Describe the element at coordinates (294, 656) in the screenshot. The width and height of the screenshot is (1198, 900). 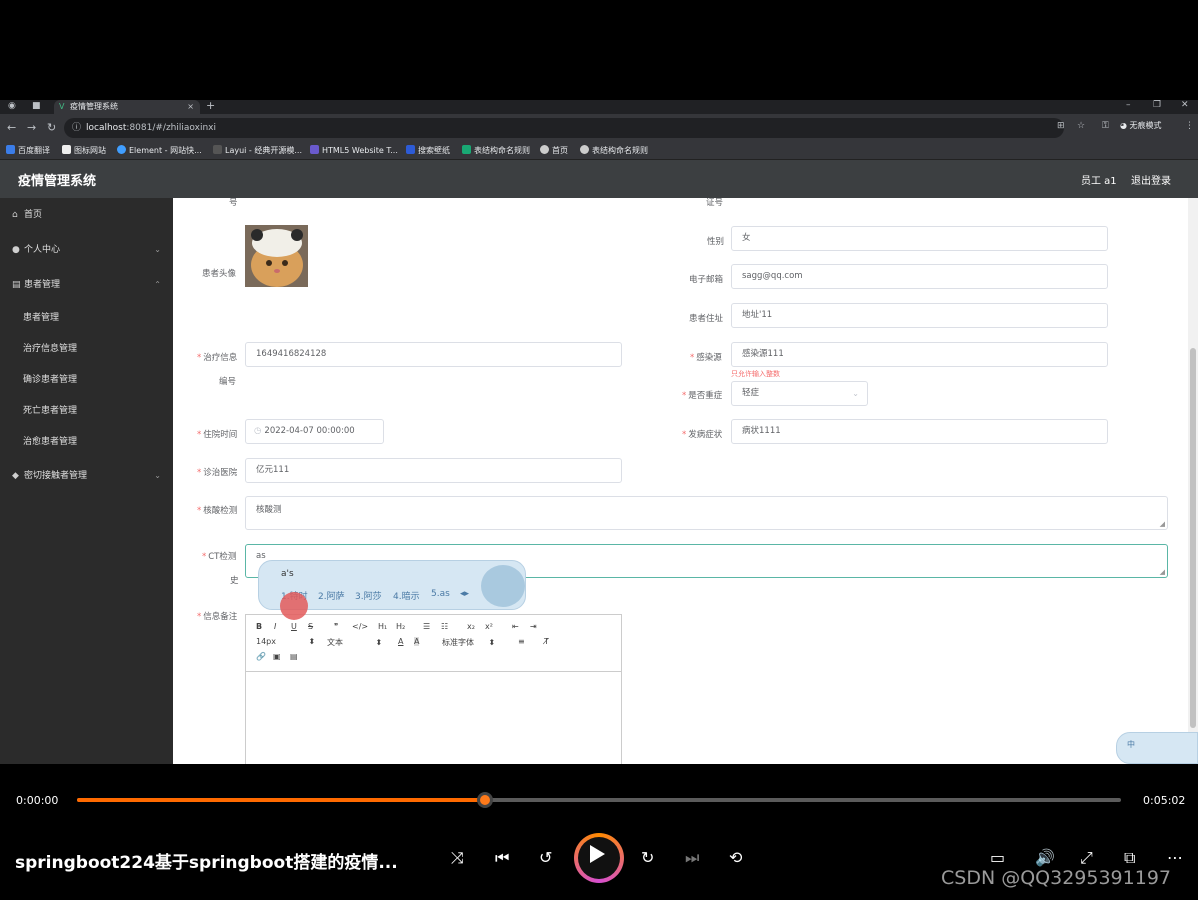
I see `video-icon: ▤` at that location.